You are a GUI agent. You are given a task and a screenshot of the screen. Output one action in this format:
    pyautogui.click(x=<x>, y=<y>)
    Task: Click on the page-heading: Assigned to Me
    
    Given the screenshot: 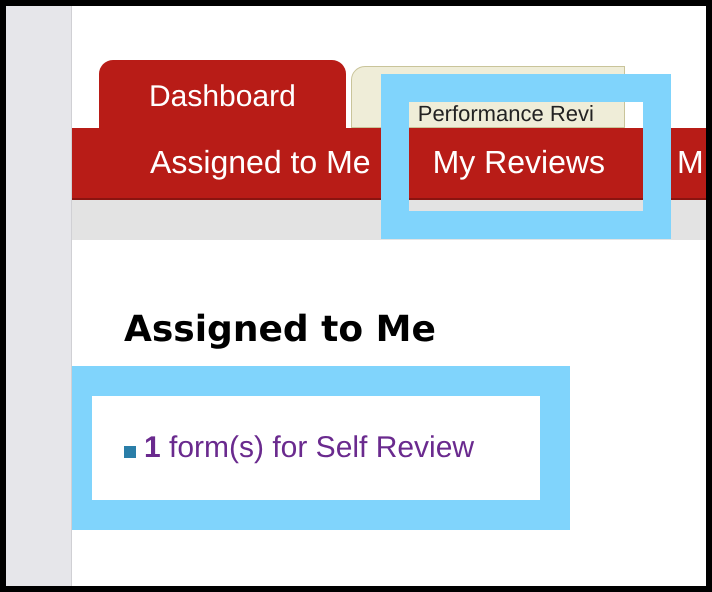 What is the action you would take?
    pyautogui.click(x=280, y=330)
    